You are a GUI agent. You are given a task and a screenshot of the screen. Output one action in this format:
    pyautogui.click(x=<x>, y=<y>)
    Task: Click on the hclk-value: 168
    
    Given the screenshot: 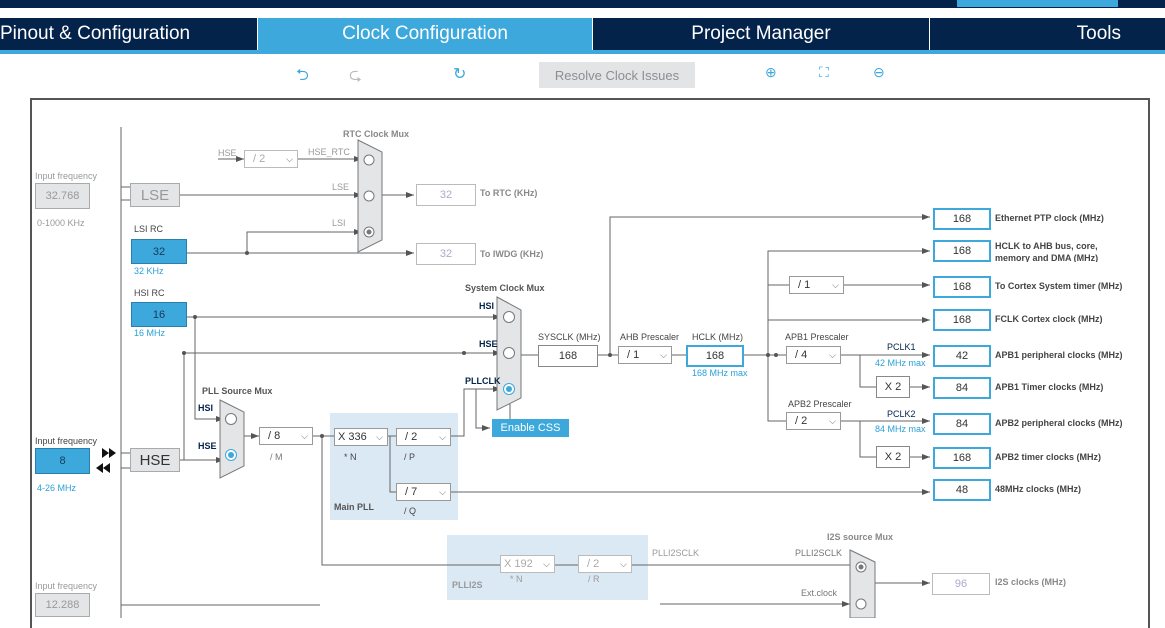 What is the action you would take?
    pyautogui.click(x=715, y=356)
    